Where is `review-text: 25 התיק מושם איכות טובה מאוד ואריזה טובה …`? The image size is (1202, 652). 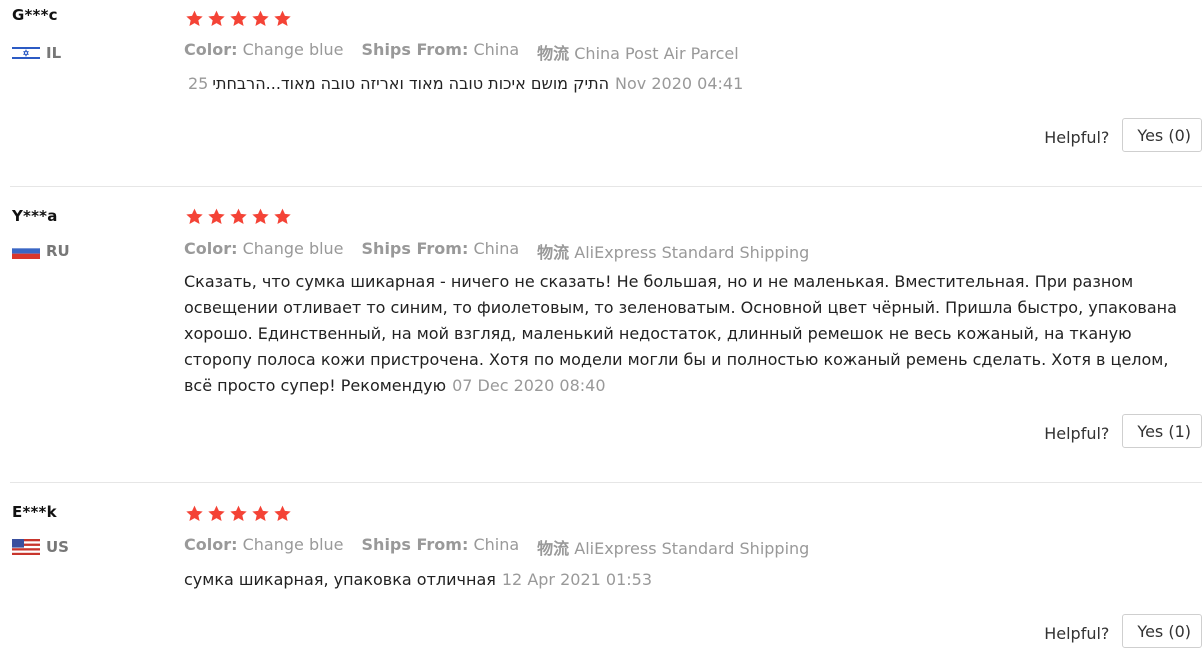
review-text: 25 התיק מושם איכות טובה מאוד ואריזה טובה … is located at coordinates (688, 84).